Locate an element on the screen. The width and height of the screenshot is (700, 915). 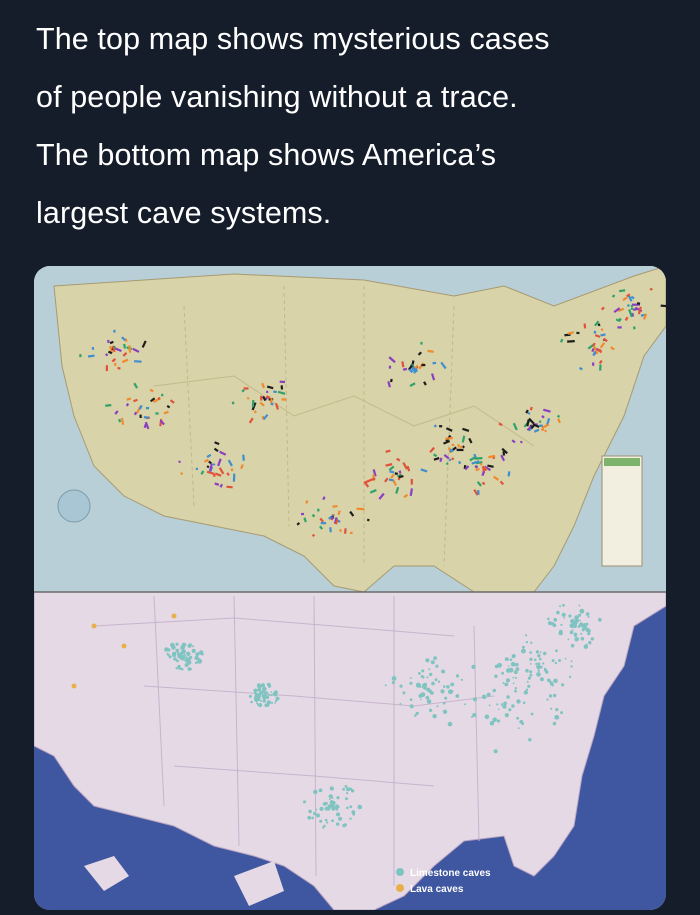
caption-line-1: The top map shows mysterious cases is located at coordinates (293, 39).